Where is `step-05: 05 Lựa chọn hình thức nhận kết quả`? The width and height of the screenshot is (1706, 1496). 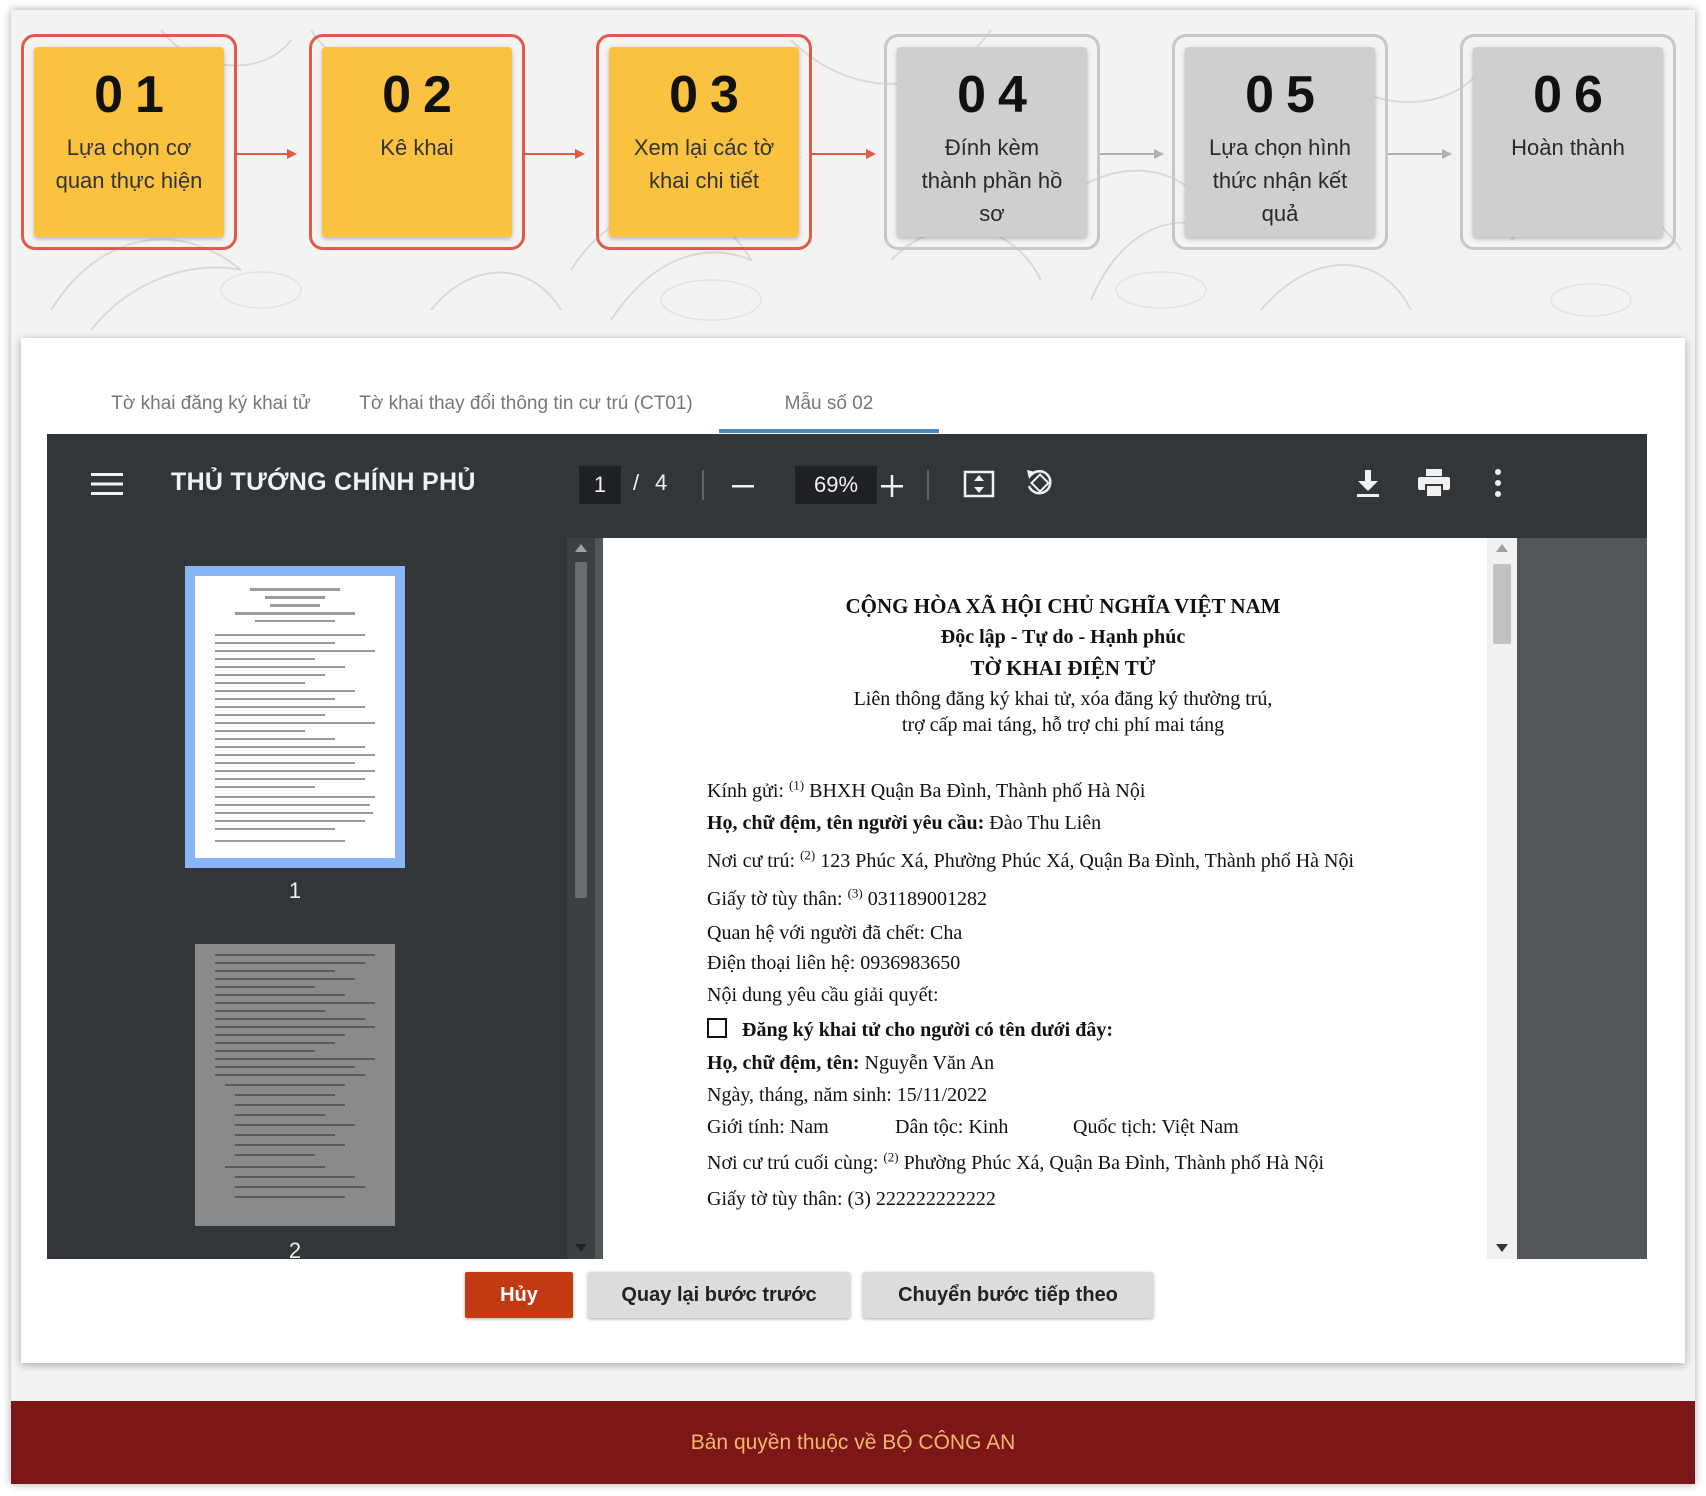
step-05: 05 Lựa chọn hình thức nhận kết quả is located at coordinates (1280, 142).